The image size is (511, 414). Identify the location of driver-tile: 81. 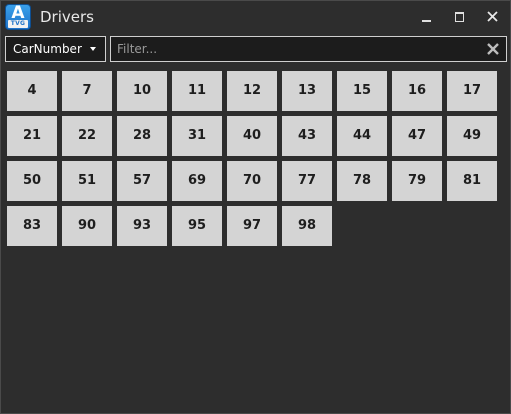
(472, 181).